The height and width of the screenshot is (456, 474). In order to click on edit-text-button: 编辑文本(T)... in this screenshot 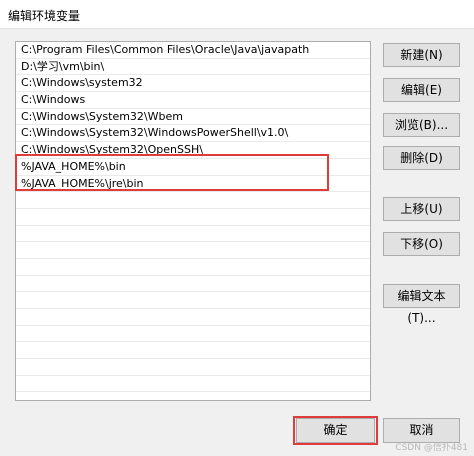, I will do `click(421, 304)`.